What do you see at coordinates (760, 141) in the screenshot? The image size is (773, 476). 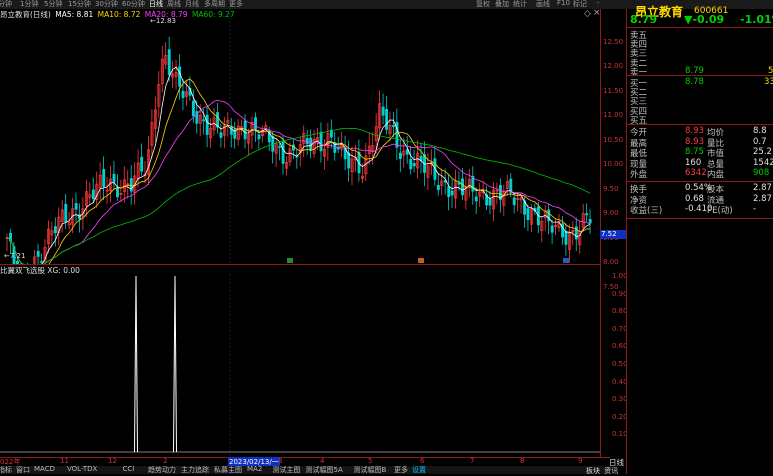 I see `stat-value: 0.7` at bounding box center [760, 141].